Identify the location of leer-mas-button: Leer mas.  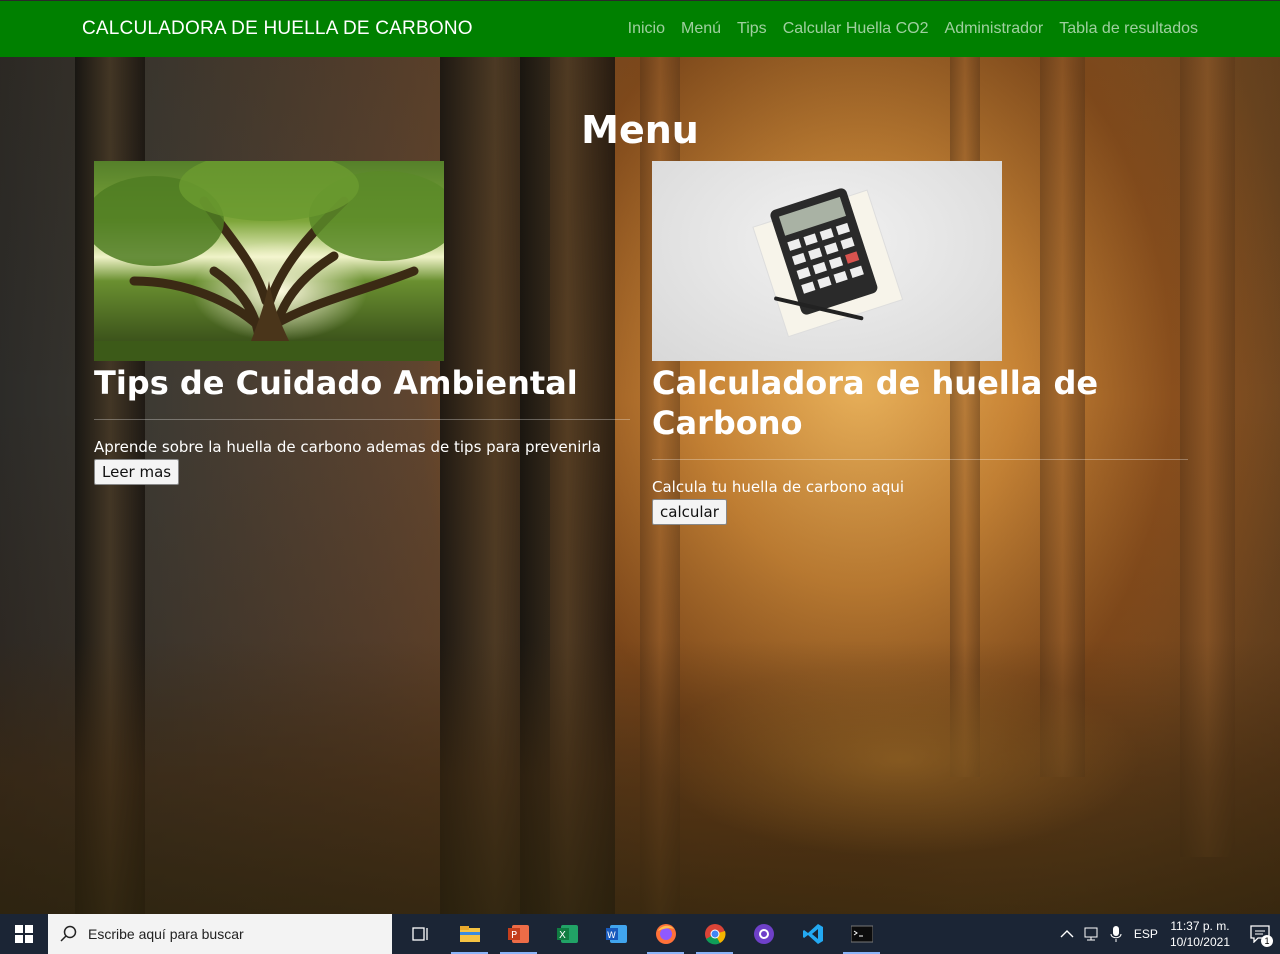
(137, 472).